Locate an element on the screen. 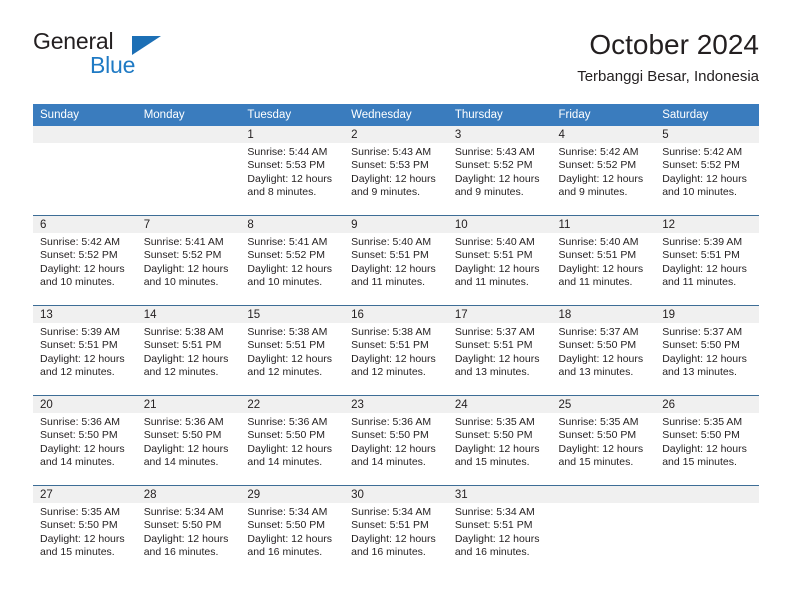  logo-word-blue: Blue is located at coordinates (113, 65).